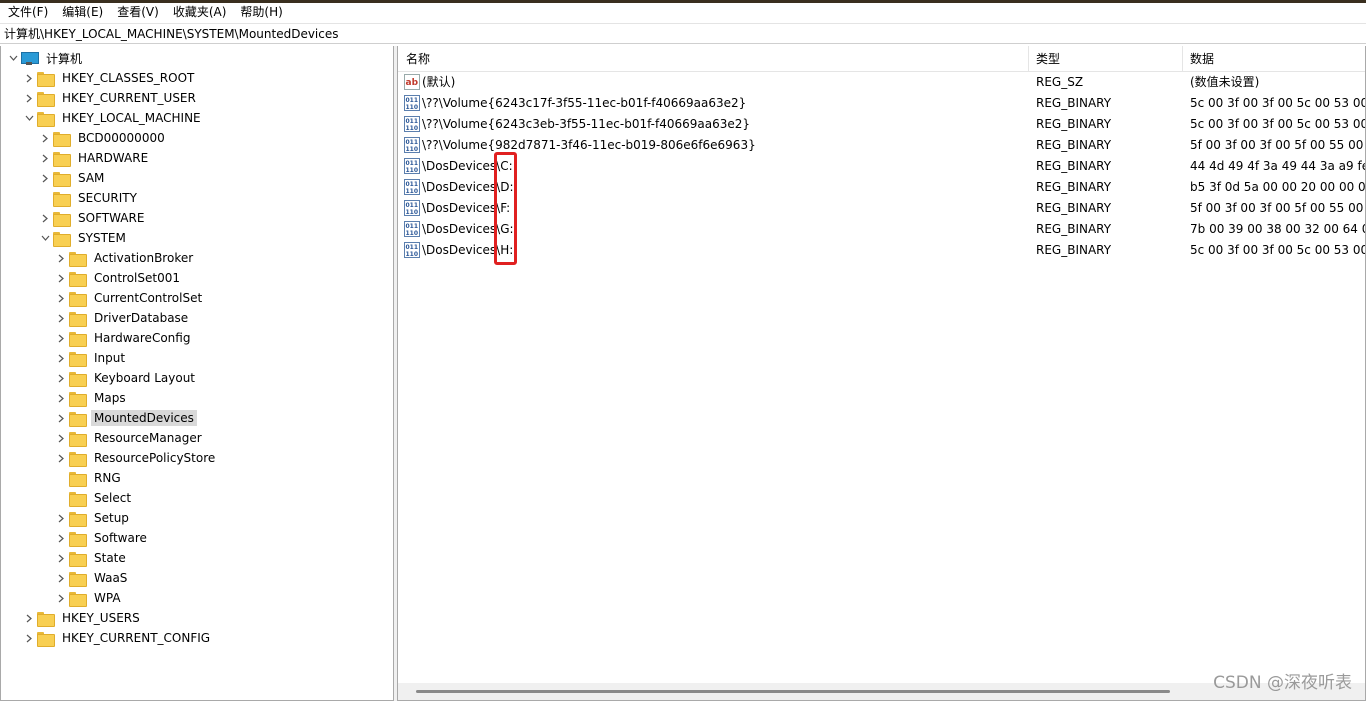  I want to click on tree-item-hku: HKEY_USERS, so click(83, 618).